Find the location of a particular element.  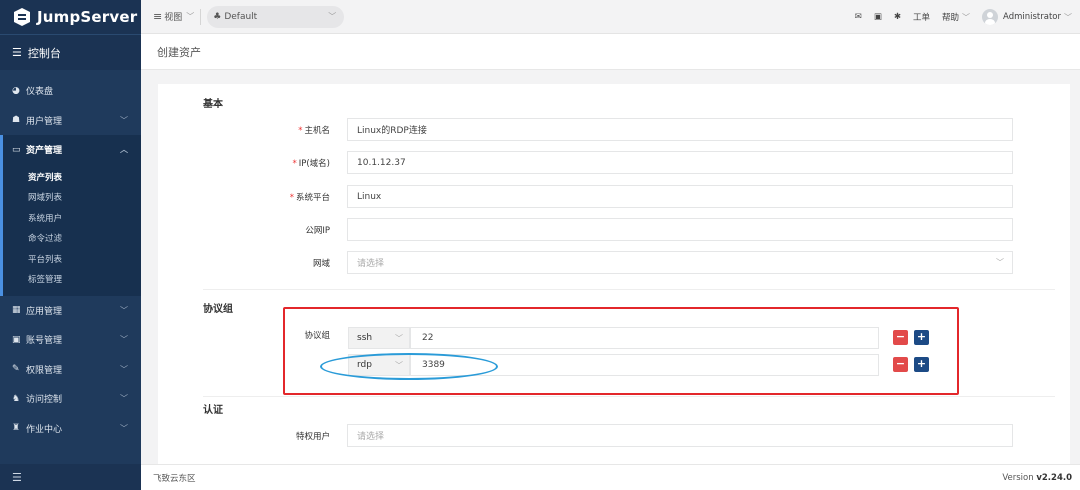

admin-user-label: 特权用户 is located at coordinates (312, 437).